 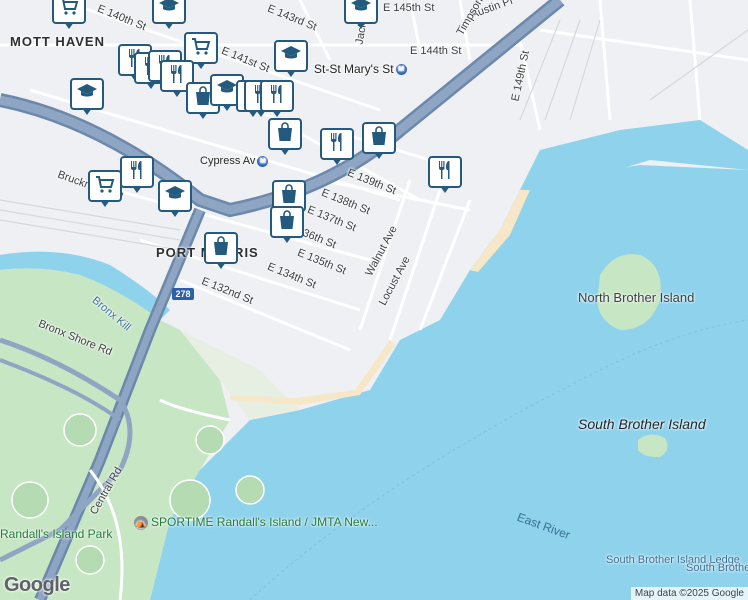 I want to click on google-logo: Google, so click(x=37, y=585).